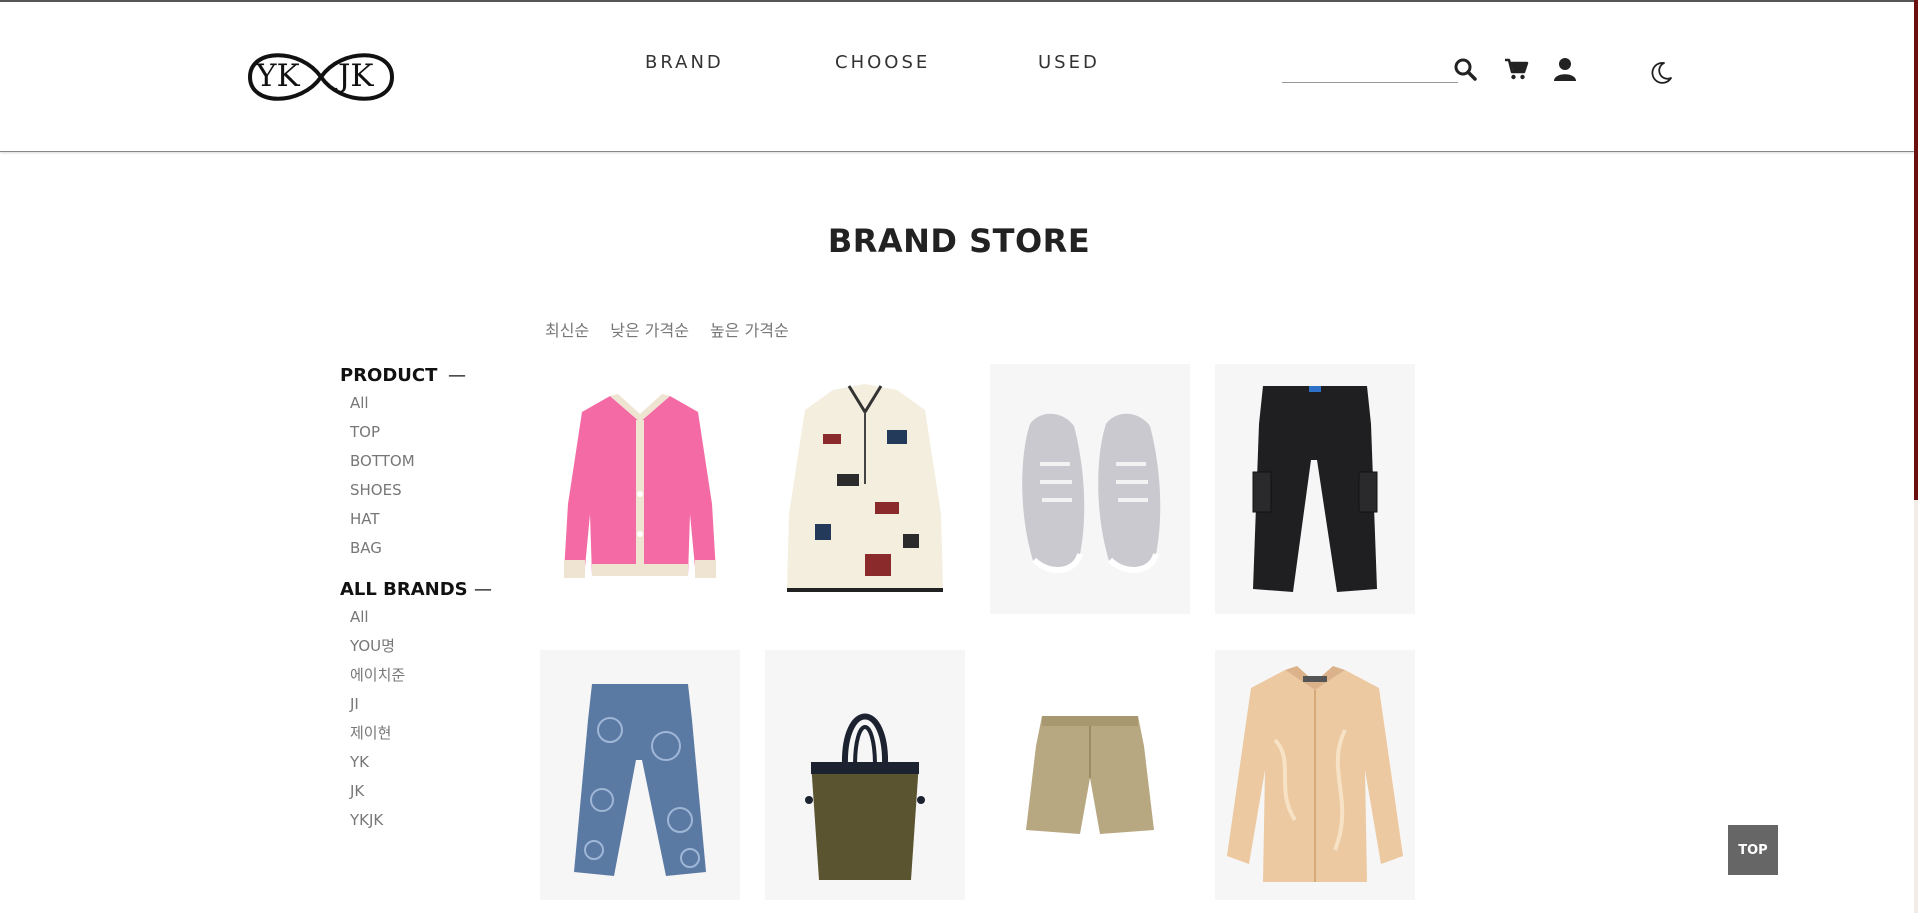 The width and height of the screenshot is (1918, 913). What do you see at coordinates (1516, 69) in the screenshot?
I see `cart-icon` at bounding box center [1516, 69].